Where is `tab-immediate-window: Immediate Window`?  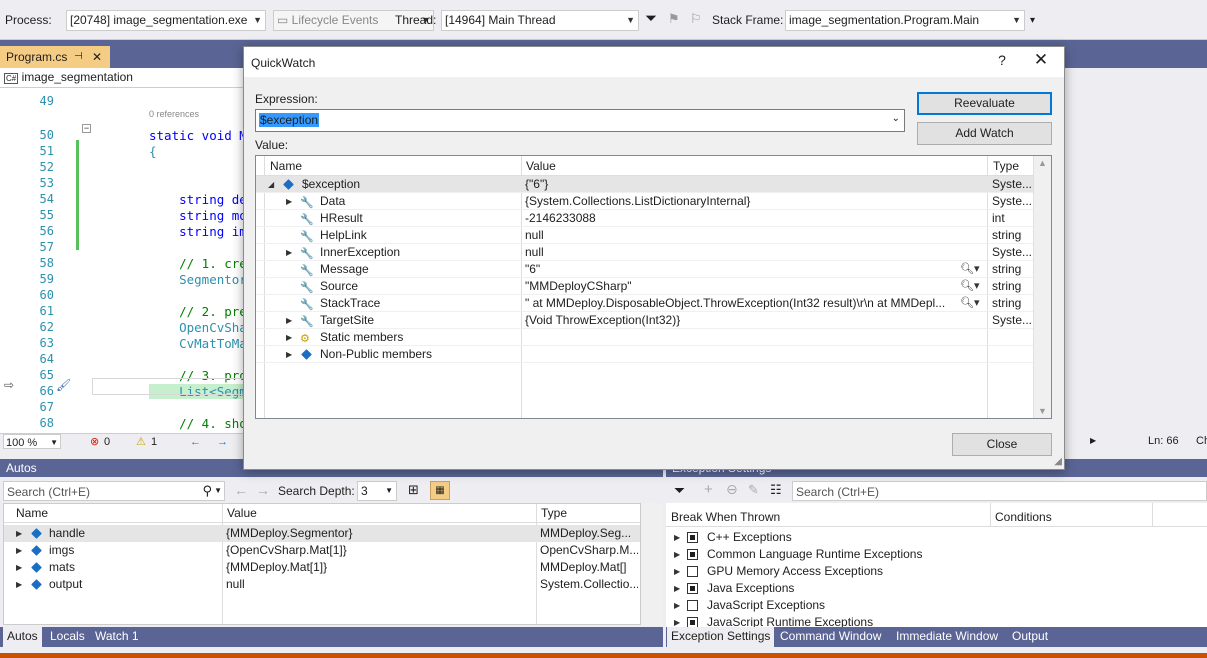 tab-immediate-window: Immediate Window is located at coordinates (947, 637).